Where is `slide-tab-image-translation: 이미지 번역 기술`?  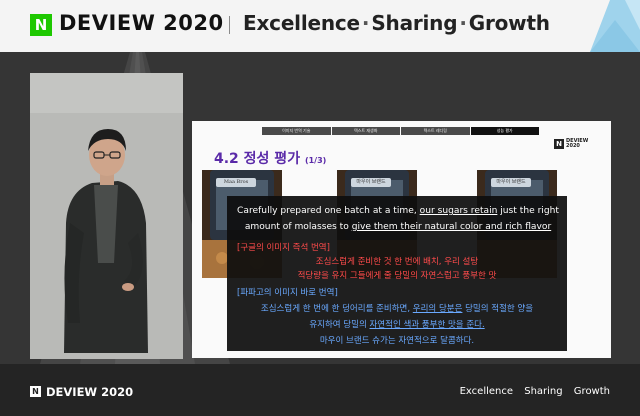 slide-tab-image-translation: 이미지 번역 기술 is located at coordinates (297, 131).